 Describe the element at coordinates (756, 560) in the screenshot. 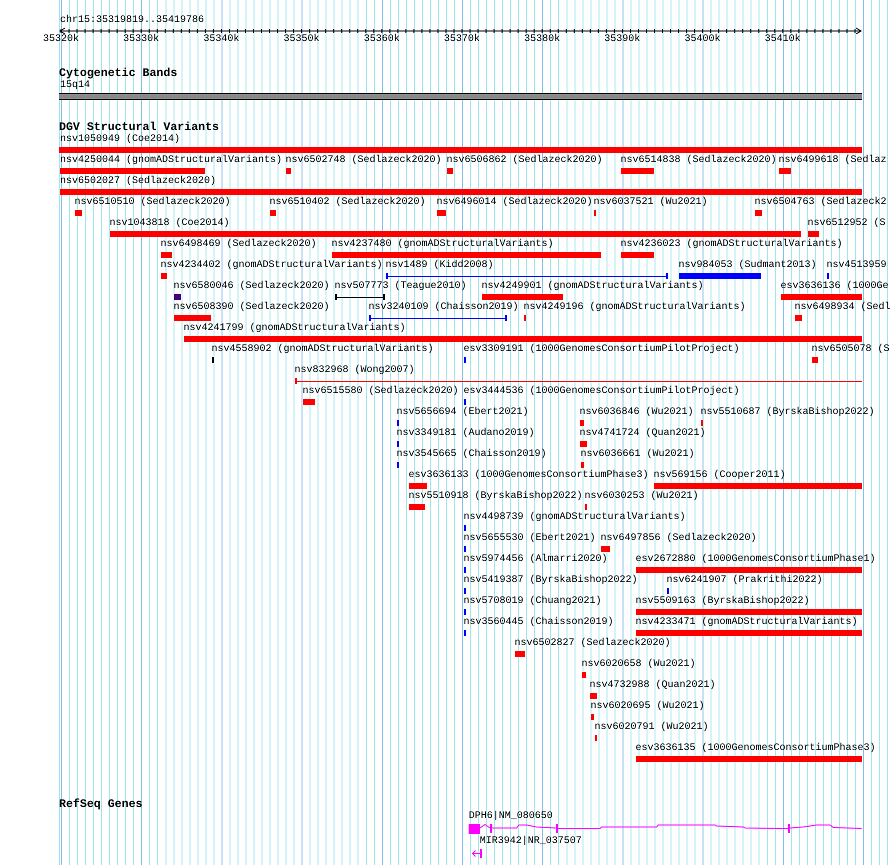

I see `variant-label: esv2672880 (1000GenomesConsortiumPhase1)` at that location.